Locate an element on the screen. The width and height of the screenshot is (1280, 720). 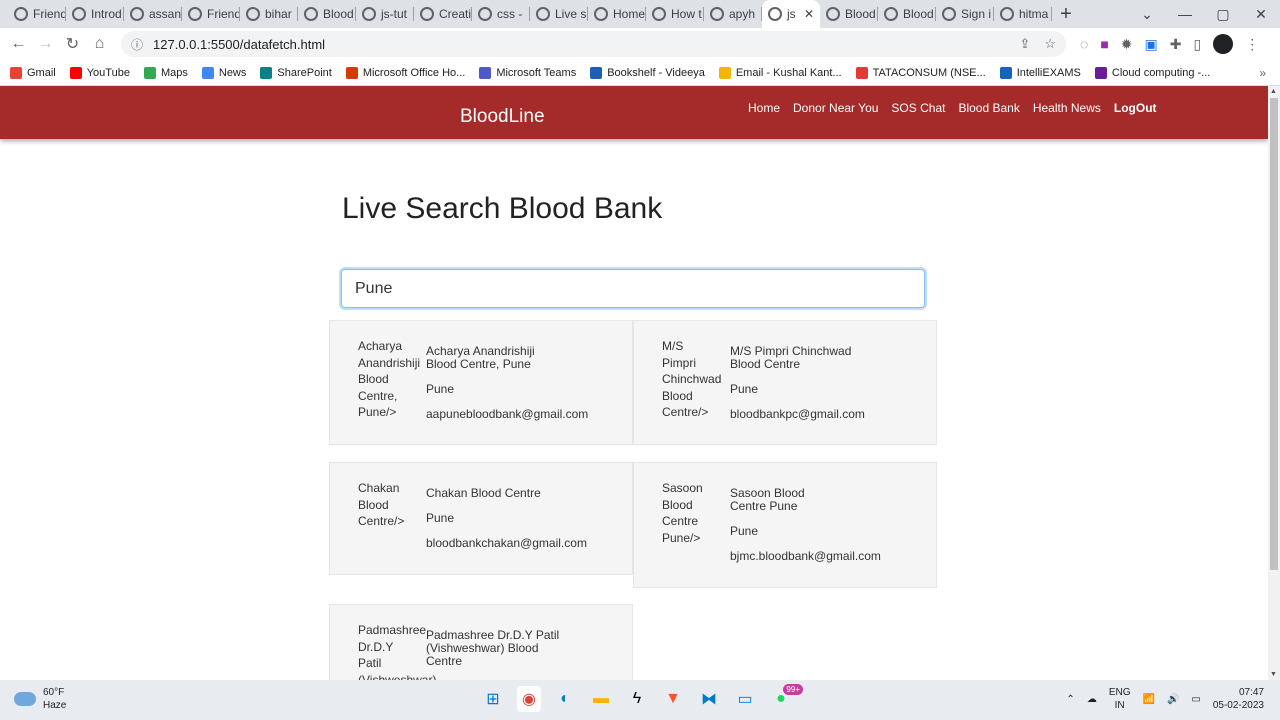
bookmark-item: Gmail is located at coordinates (33, 72).